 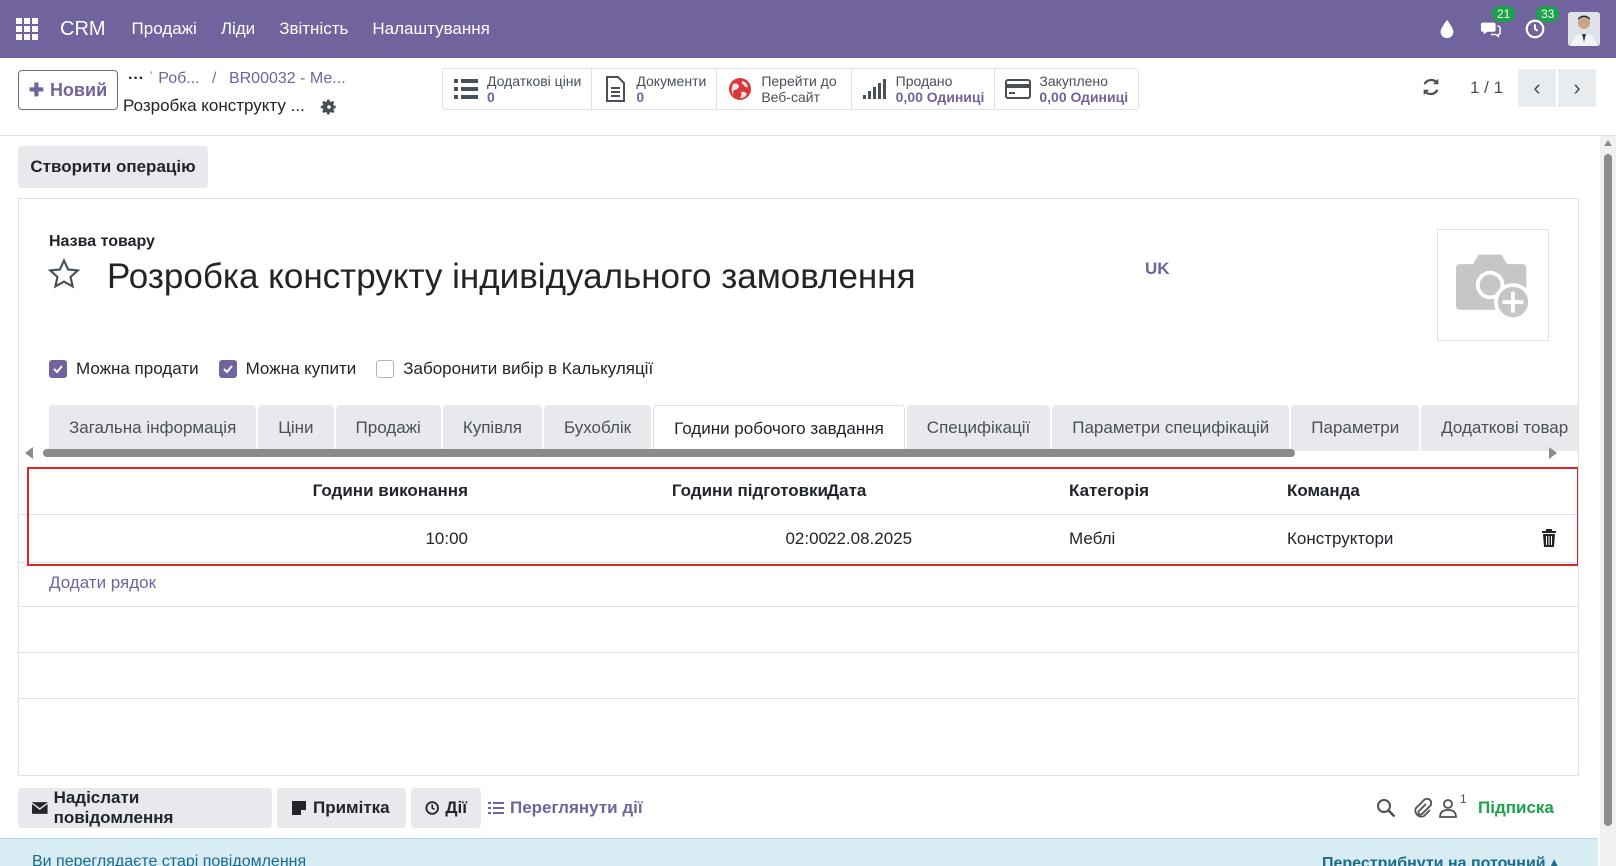 I want to click on stat-title: Додаткові ціни, so click(x=534, y=81).